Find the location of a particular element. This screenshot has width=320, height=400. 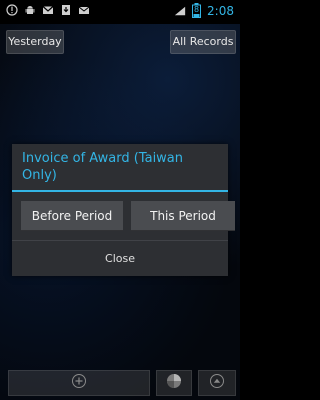

title-divider is located at coordinates (120, 191).